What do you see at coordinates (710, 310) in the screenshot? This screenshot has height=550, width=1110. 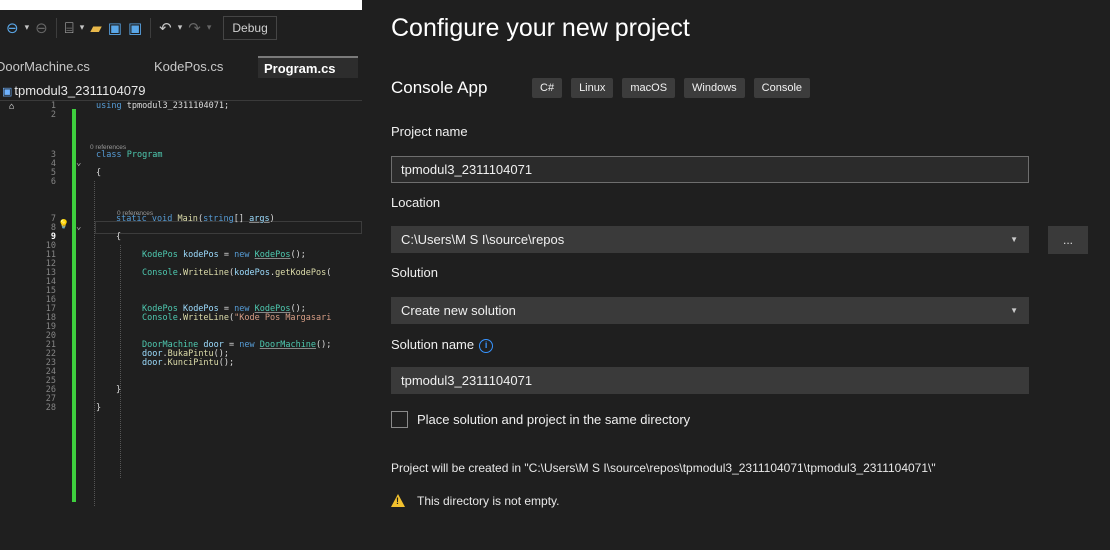 I see `solution-select: Create new solution ▼` at bounding box center [710, 310].